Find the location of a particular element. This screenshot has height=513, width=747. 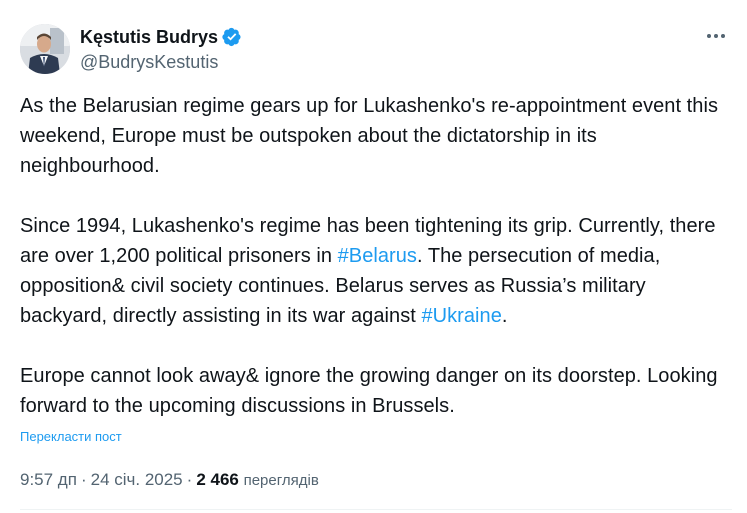

hashtag-ukraine-link: #Ukraine is located at coordinates (461, 316).